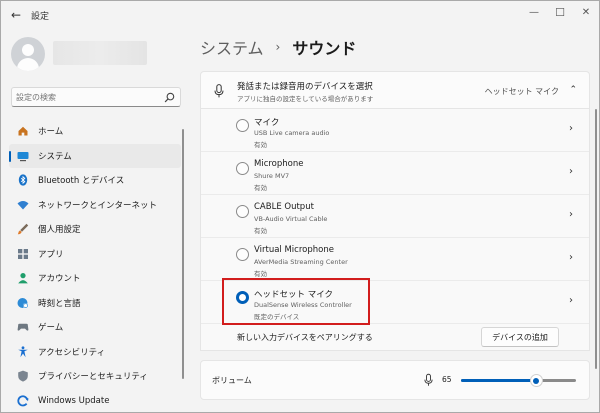  What do you see at coordinates (395, 380) in the screenshot?
I see `volume-row: ボリューム 65` at bounding box center [395, 380].